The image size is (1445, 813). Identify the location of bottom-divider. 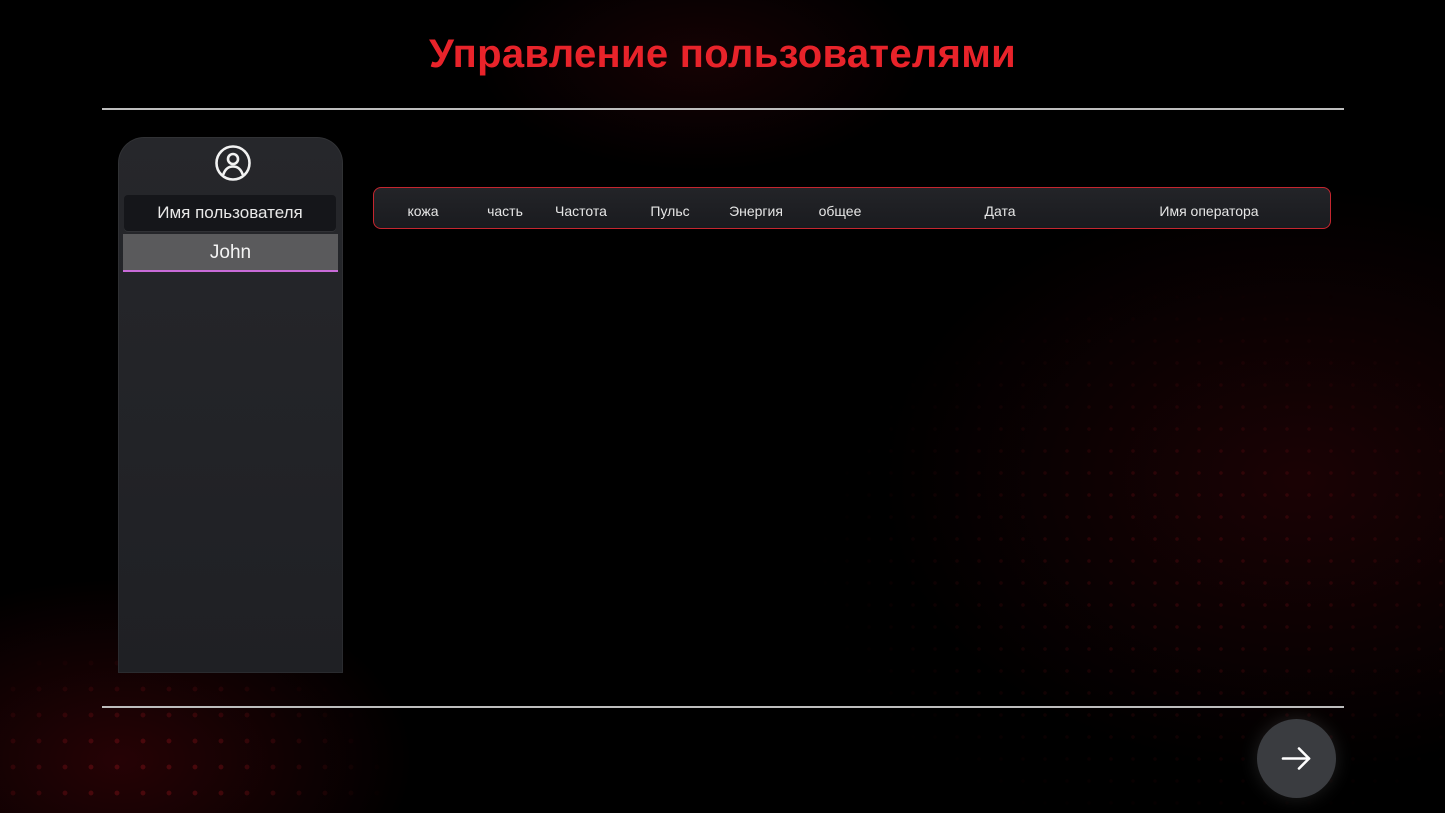
(723, 707).